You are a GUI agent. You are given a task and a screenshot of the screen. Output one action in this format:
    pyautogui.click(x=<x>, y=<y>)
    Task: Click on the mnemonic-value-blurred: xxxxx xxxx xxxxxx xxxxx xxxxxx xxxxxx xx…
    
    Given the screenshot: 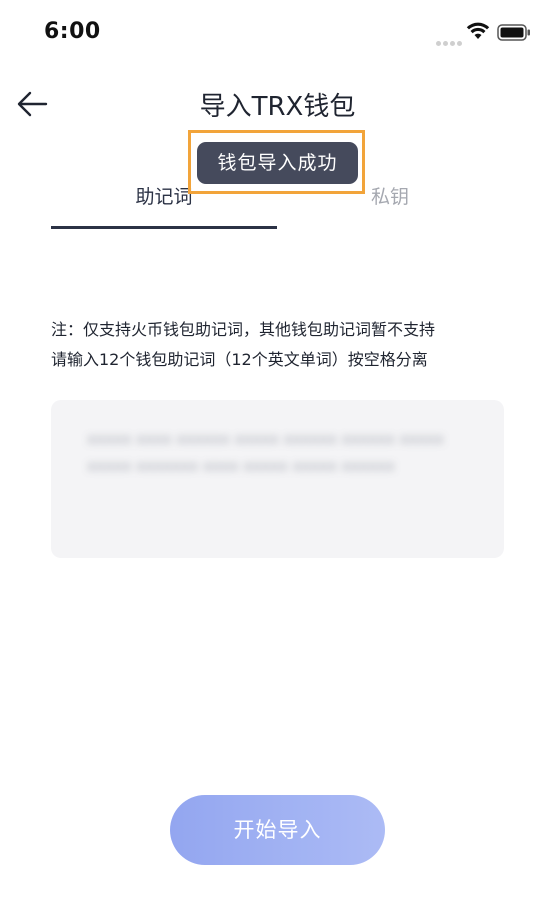 What is the action you would take?
    pyautogui.click(x=266, y=452)
    